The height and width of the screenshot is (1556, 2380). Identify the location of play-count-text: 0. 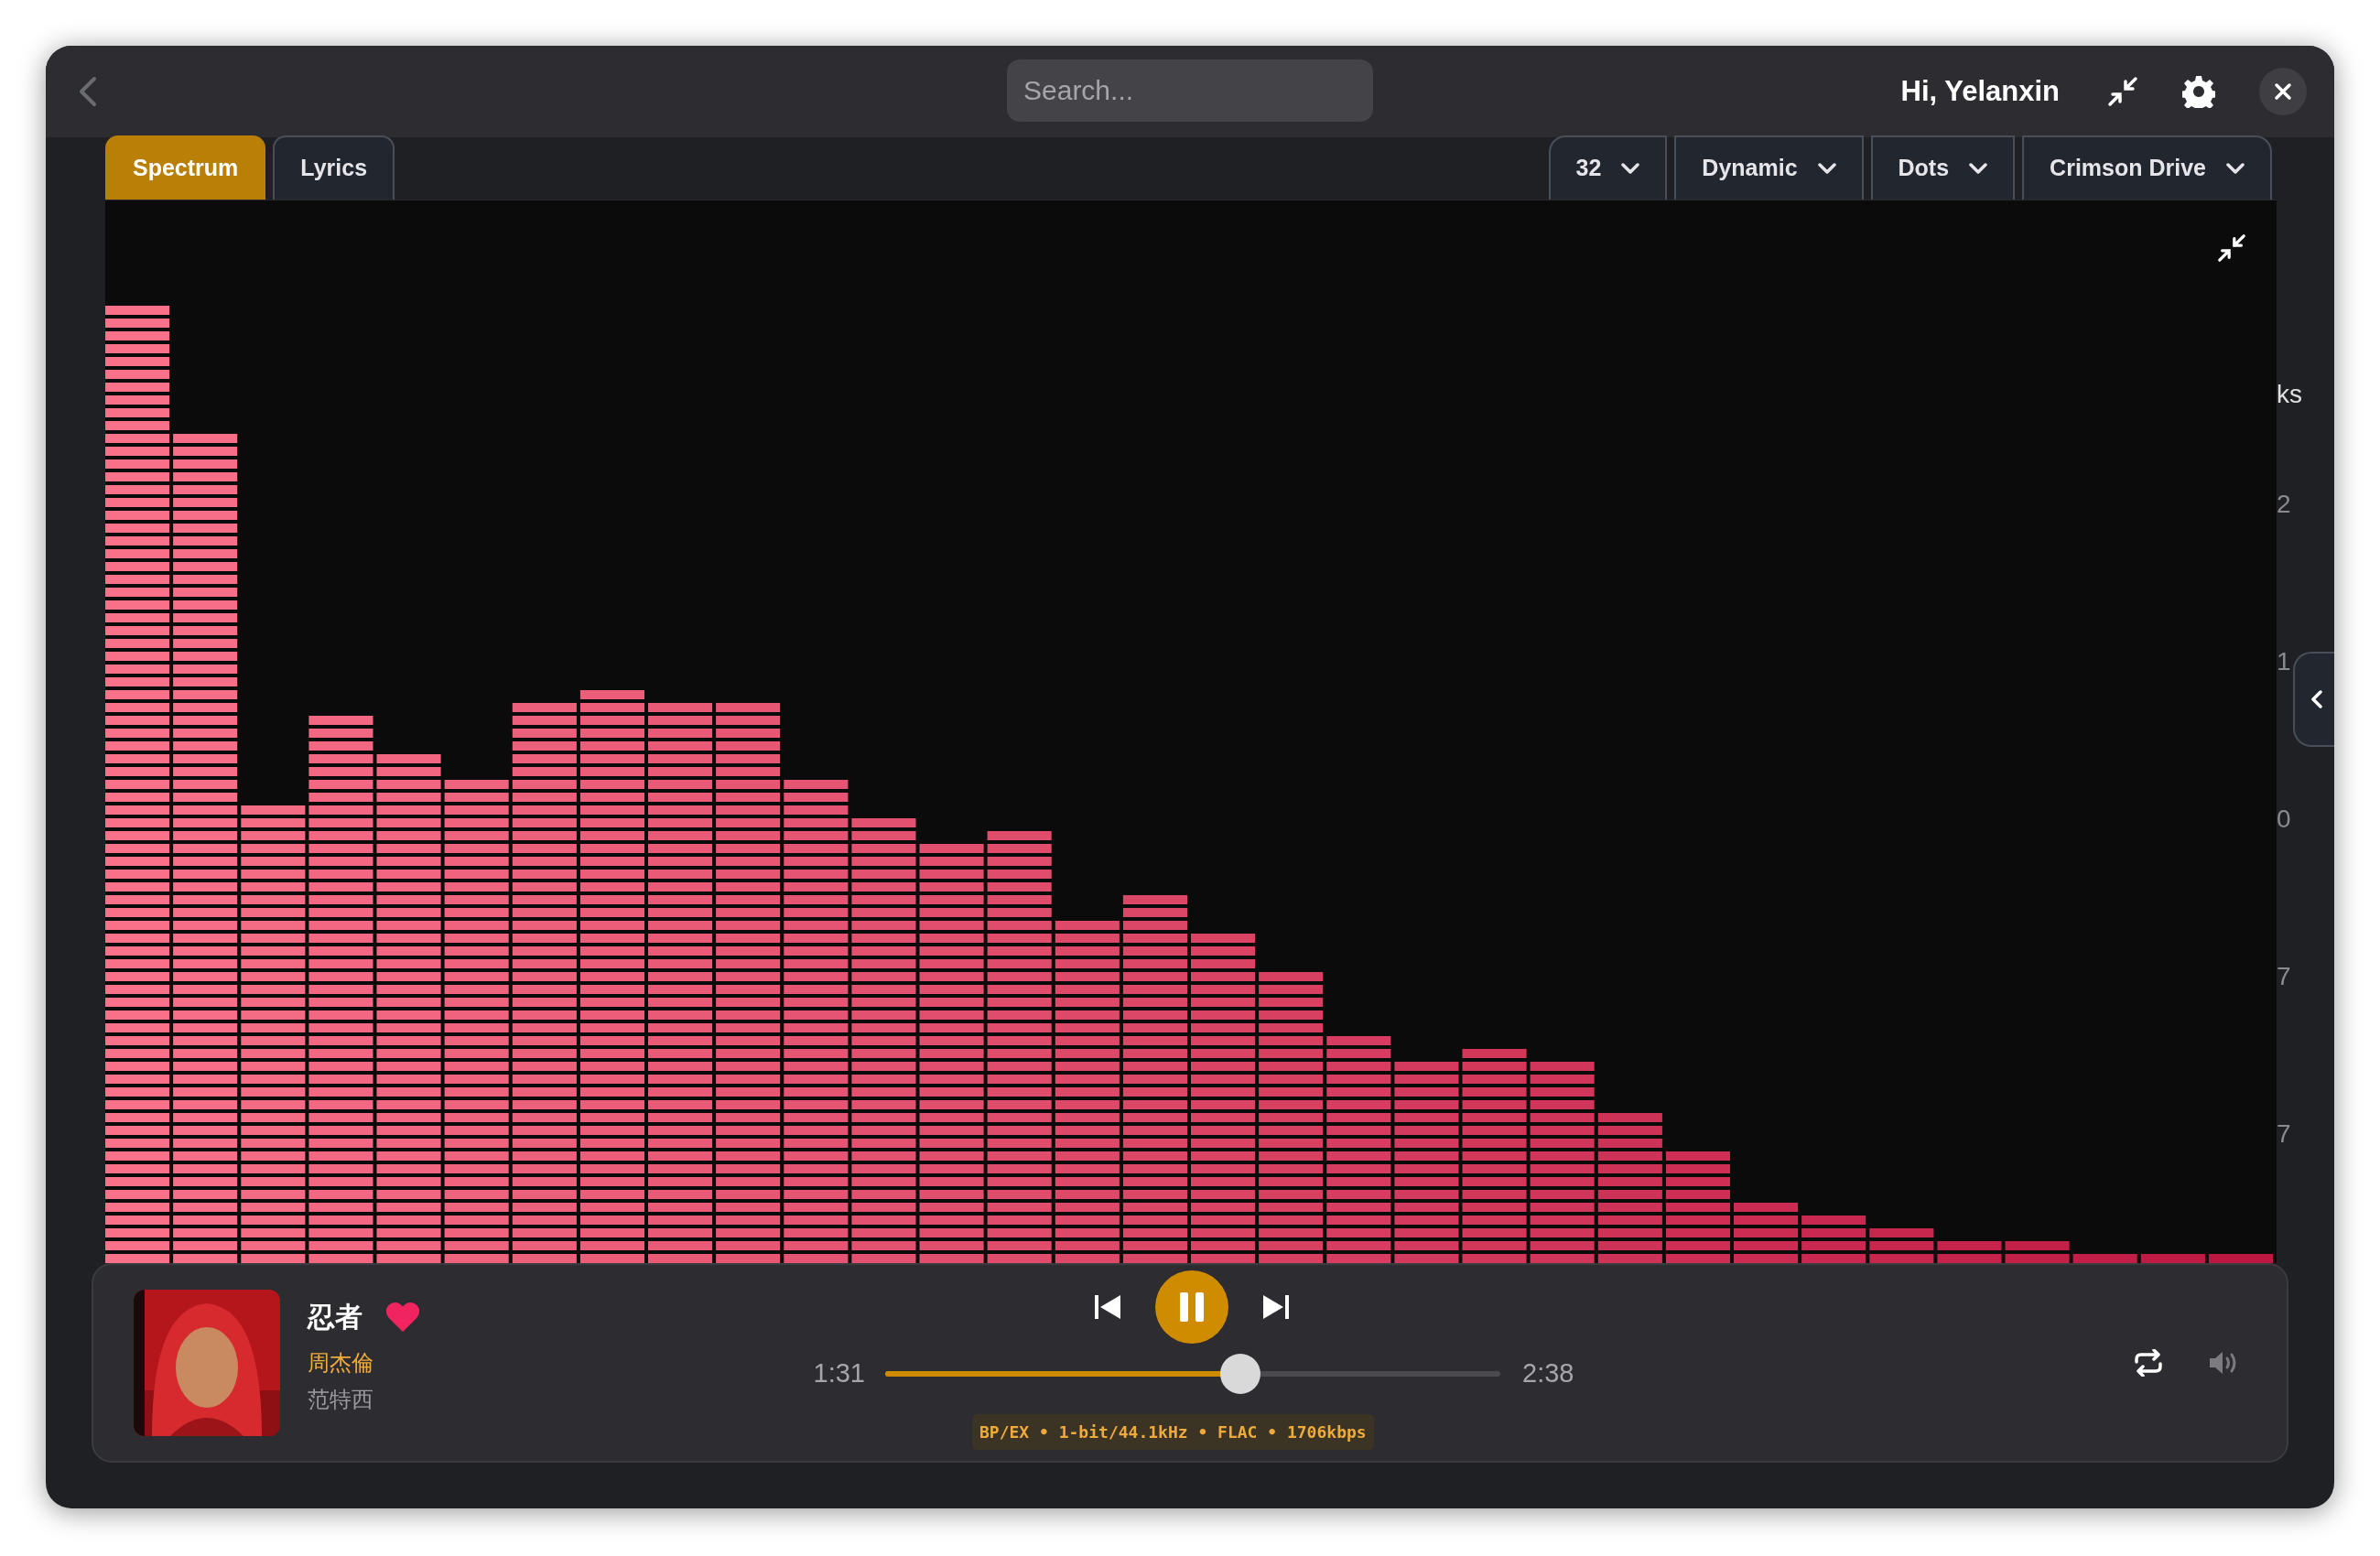
(2284, 819).